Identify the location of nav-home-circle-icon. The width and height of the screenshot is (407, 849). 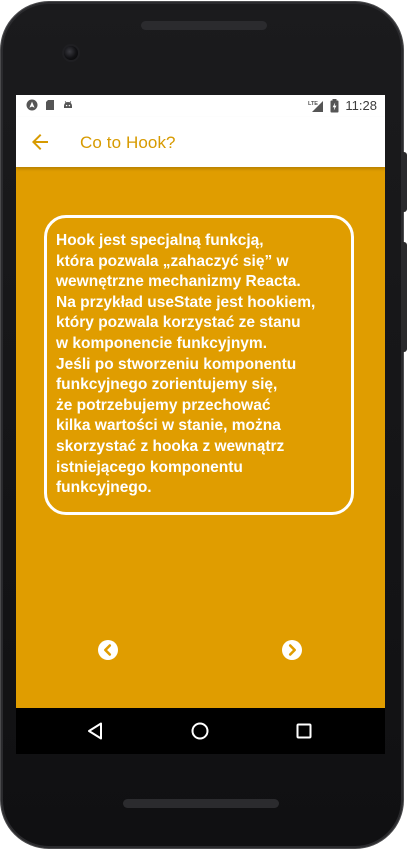
(200, 731).